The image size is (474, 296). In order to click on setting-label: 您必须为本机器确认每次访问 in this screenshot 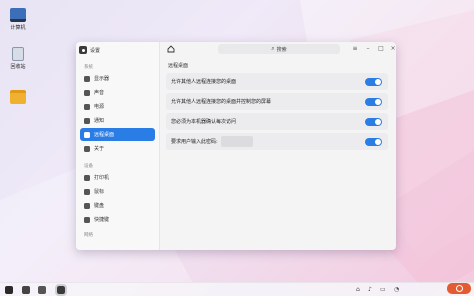, I will do `click(204, 122)`.